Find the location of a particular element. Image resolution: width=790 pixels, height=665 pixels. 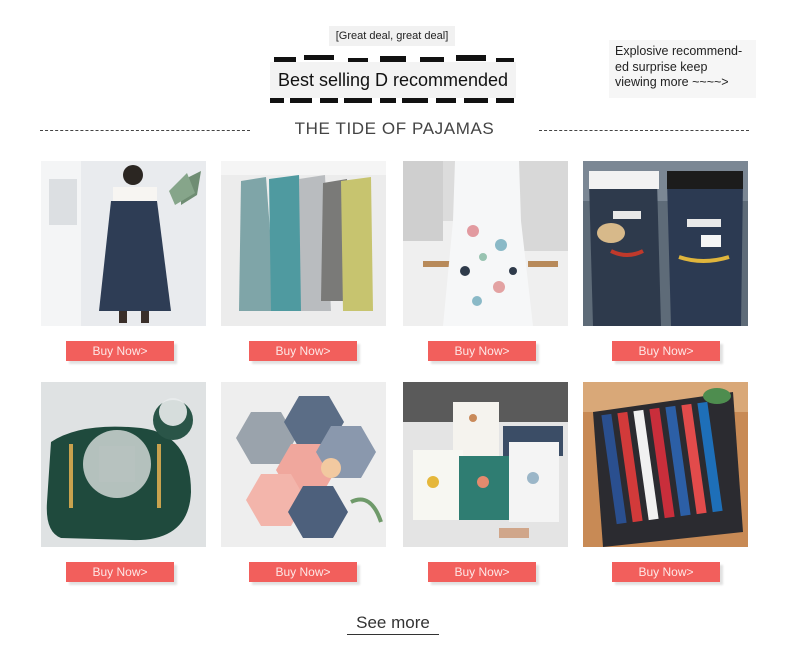

see-more-link: See more is located at coordinates (393, 623).